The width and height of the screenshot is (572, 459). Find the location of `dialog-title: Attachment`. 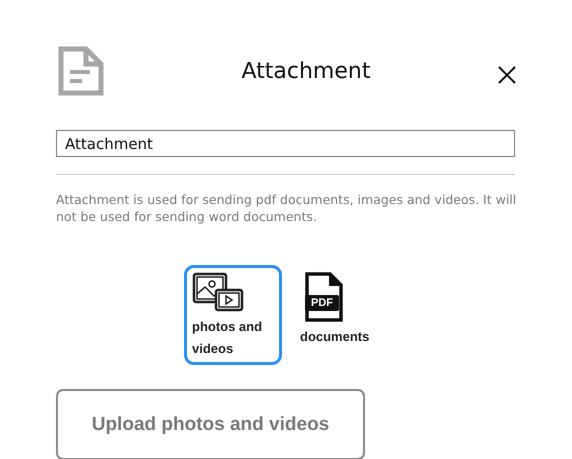

dialog-title: Attachment is located at coordinates (306, 71).